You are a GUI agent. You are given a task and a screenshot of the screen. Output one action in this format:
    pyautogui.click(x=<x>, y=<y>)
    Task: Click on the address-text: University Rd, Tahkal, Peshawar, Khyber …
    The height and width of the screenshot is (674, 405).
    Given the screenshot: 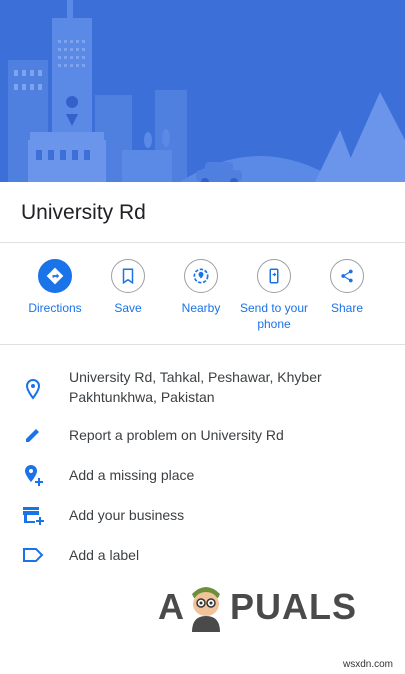 What is the action you would take?
    pyautogui.click(x=195, y=387)
    